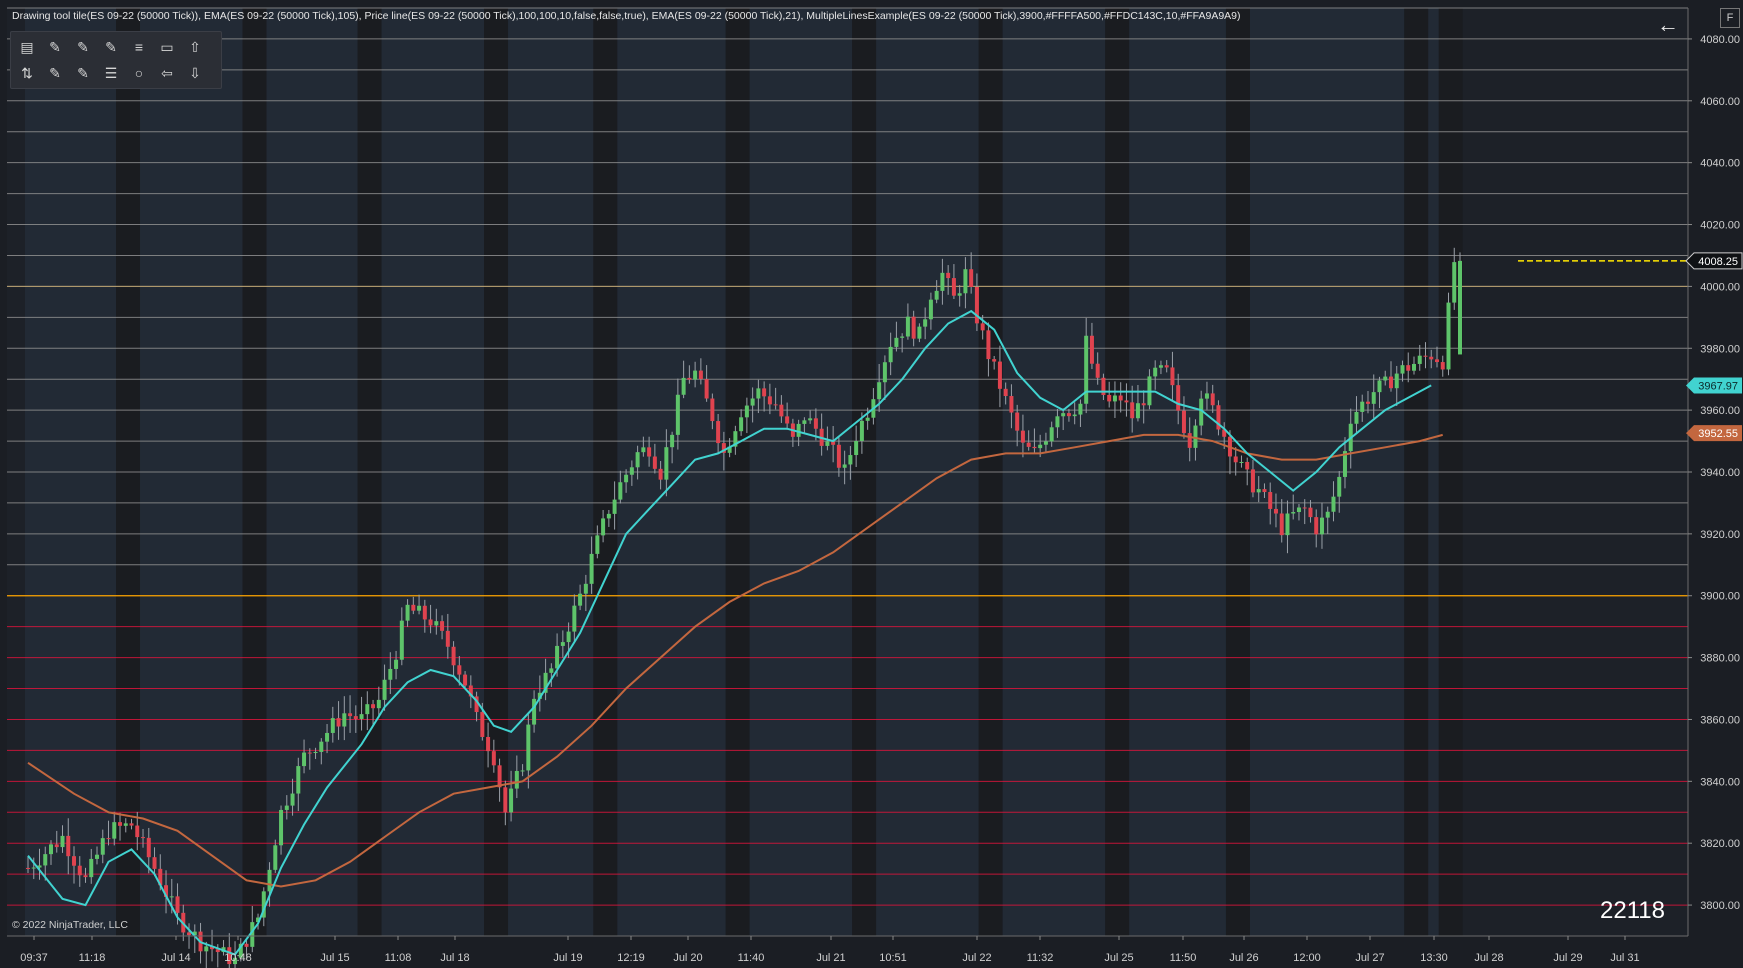 This screenshot has height=968, width=1743. I want to click on ruler-icon: ▤, so click(27, 47).